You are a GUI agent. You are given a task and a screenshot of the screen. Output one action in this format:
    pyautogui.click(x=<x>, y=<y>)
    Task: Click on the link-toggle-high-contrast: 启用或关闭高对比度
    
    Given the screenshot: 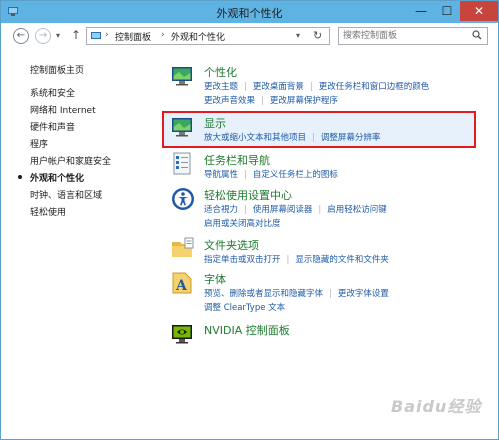 What is the action you would take?
    pyautogui.click(x=242, y=224)
    